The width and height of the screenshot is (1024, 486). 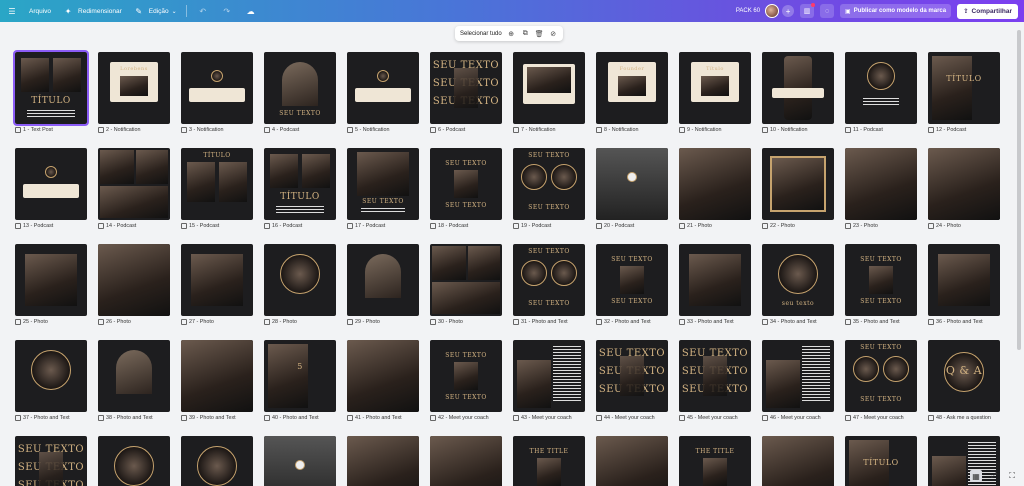 I want to click on page-tile: 26 - Photo, so click(x=134, y=284).